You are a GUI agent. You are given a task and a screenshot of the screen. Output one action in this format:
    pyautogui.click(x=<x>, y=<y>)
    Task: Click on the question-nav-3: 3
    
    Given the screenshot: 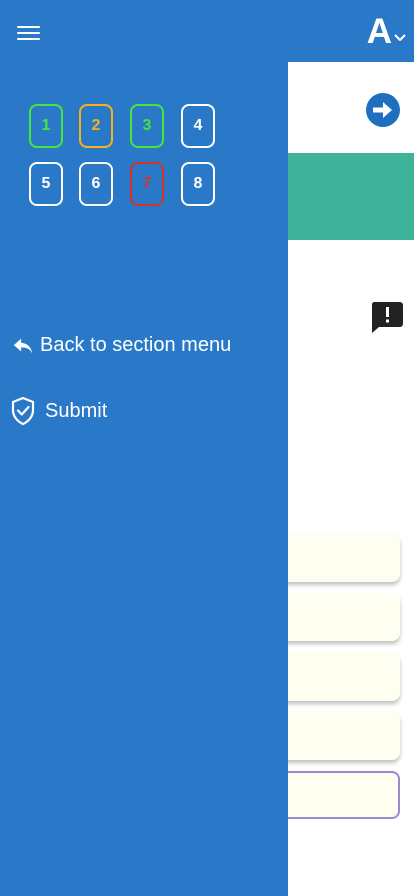 What is the action you would take?
    pyautogui.click(x=147, y=126)
    